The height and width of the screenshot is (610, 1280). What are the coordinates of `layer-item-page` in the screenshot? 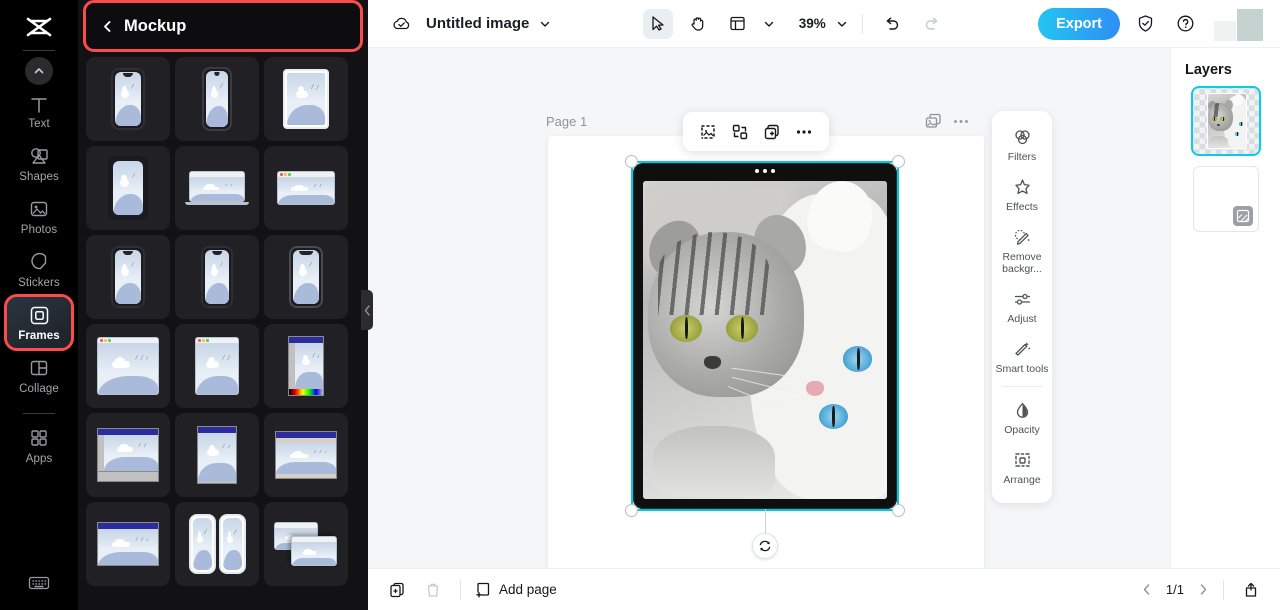 It's located at (1225, 199).